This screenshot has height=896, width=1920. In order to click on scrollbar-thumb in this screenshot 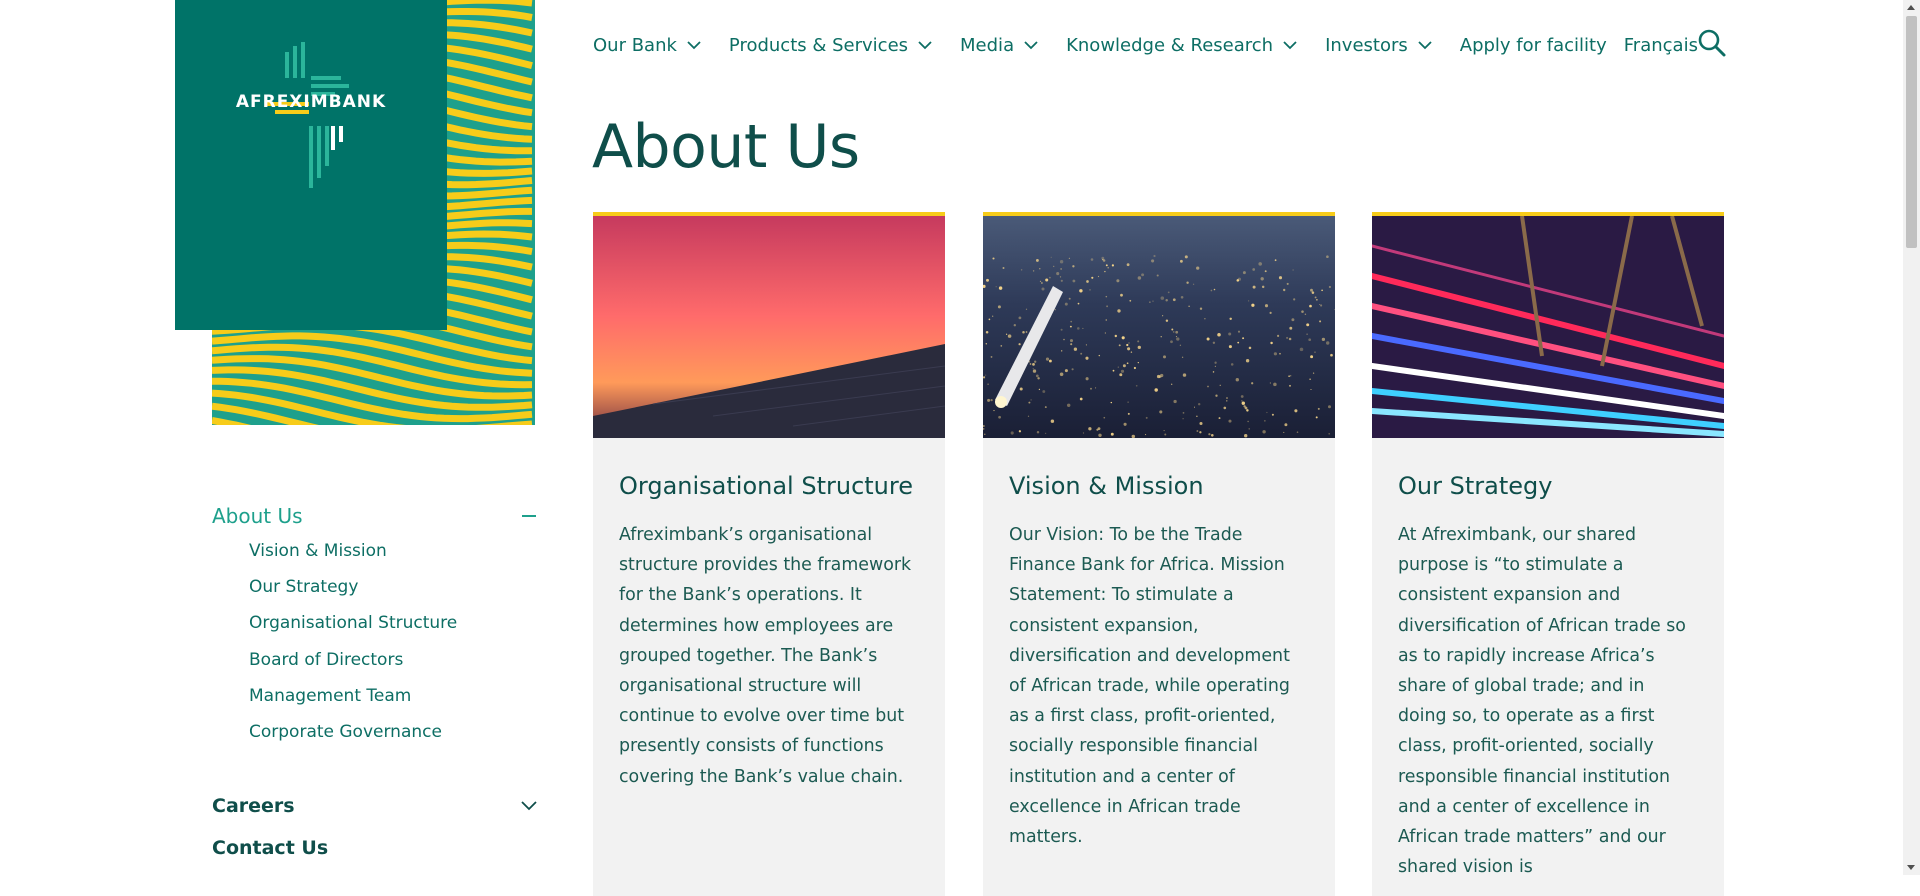, I will do `click(1911, 132)`.